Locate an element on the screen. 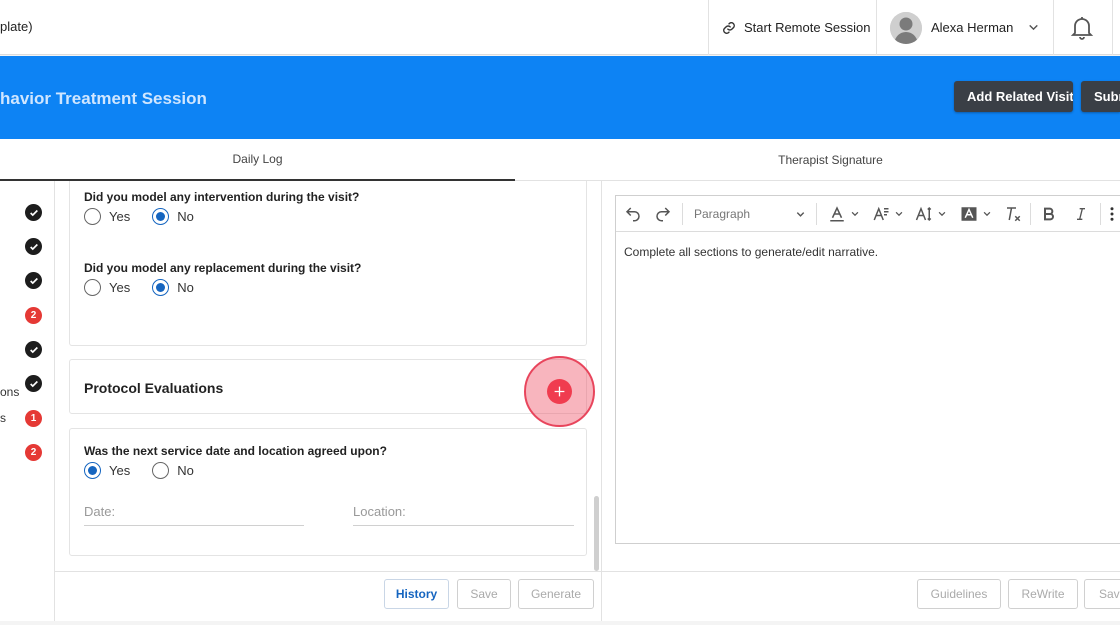 The height and width of the screenshot is (625, 1120). more-options-button is located at coordinates (1112, 214).